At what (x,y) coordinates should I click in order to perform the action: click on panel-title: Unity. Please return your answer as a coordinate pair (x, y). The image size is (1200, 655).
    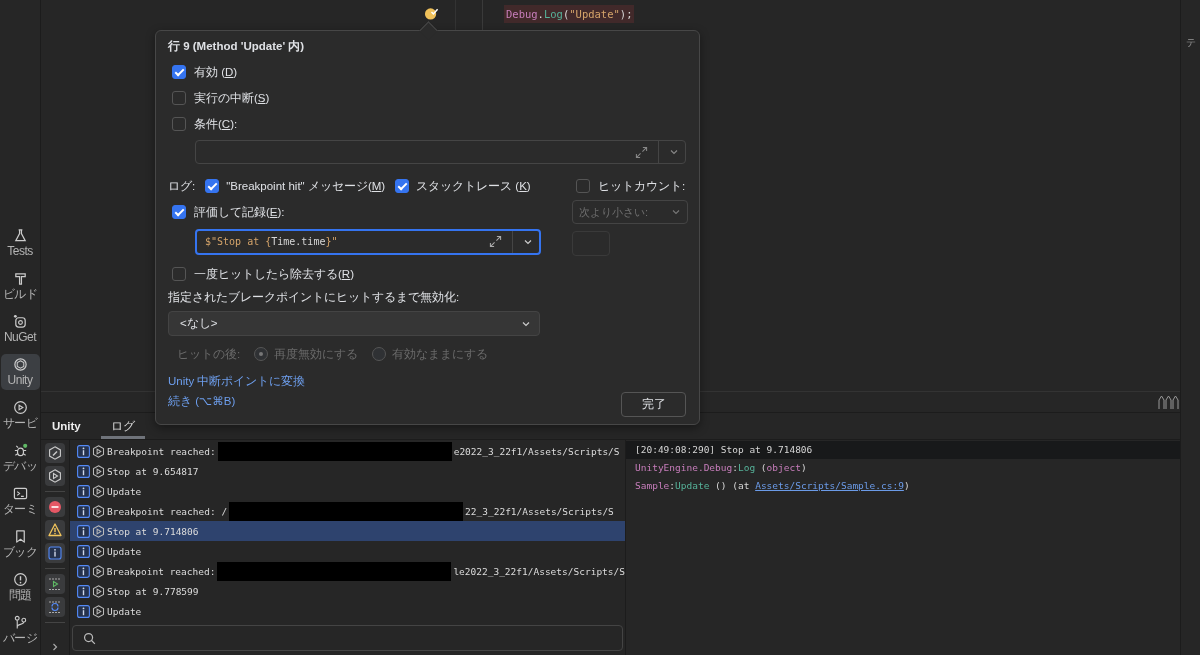
    Looking at the image, I should click on (66, 426).